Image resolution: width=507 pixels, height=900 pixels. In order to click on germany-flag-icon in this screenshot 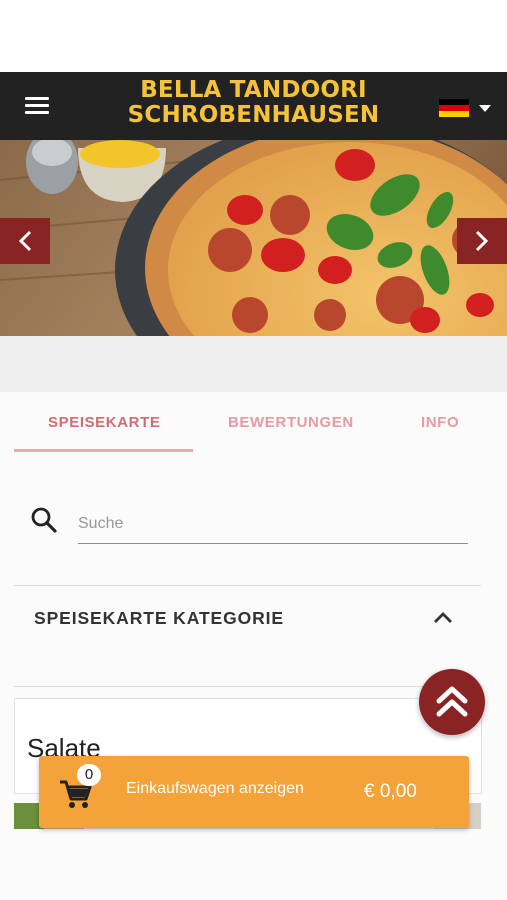, I will do `click(454, 108)`.